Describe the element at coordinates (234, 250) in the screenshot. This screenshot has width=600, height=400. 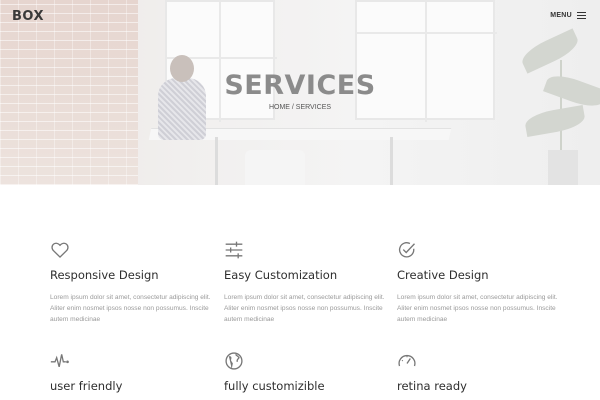
I see `sliders-icon` at that location.